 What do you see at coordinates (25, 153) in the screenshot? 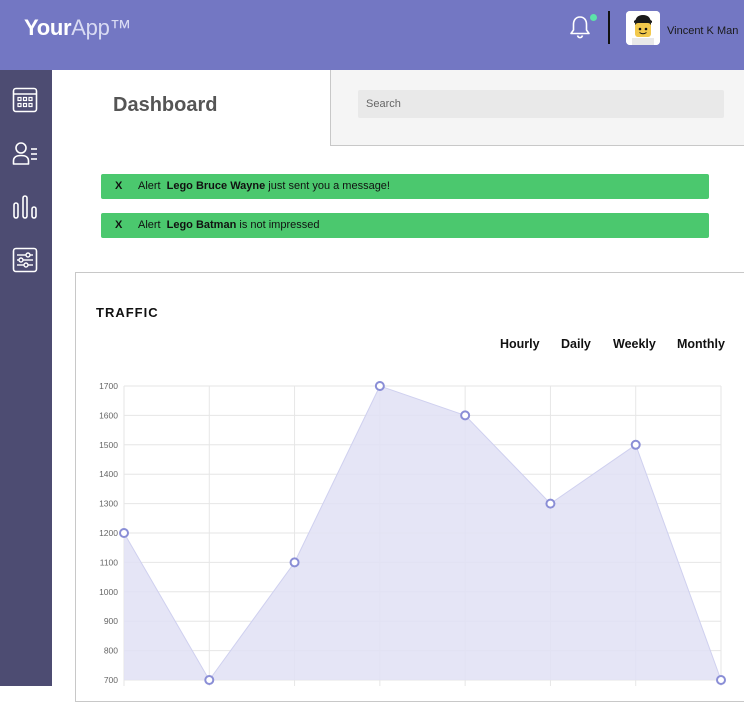
I see `users-list-icon` at bounding box center [25, 153].